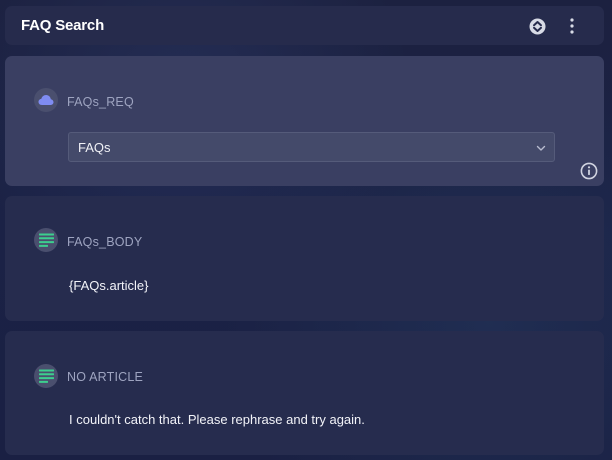 The width and height of the screenshot is (612, 460). What do you see at coordinates (311, 147) in the screenshot?
I see `faq-source-select: FAQs` at bounding box center [311, 147].